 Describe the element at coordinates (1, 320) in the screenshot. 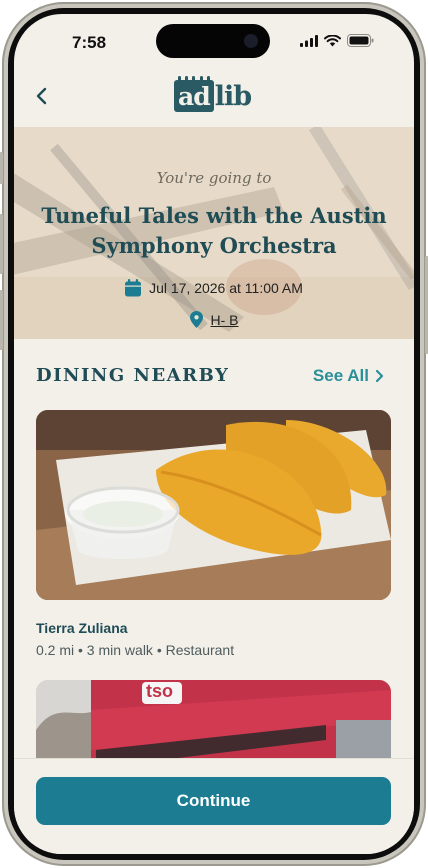

I see `volume-down-button` at that location.